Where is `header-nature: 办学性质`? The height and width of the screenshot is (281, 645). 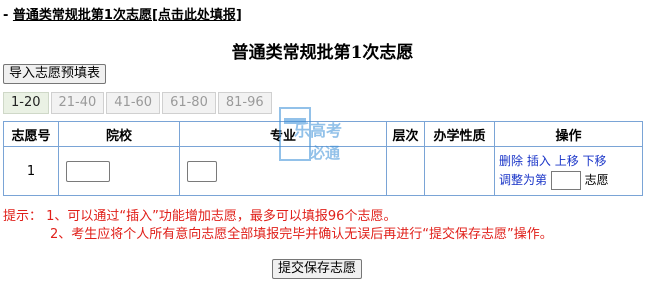 header-nature: 办学性质 is located at coordinates (459, 134).